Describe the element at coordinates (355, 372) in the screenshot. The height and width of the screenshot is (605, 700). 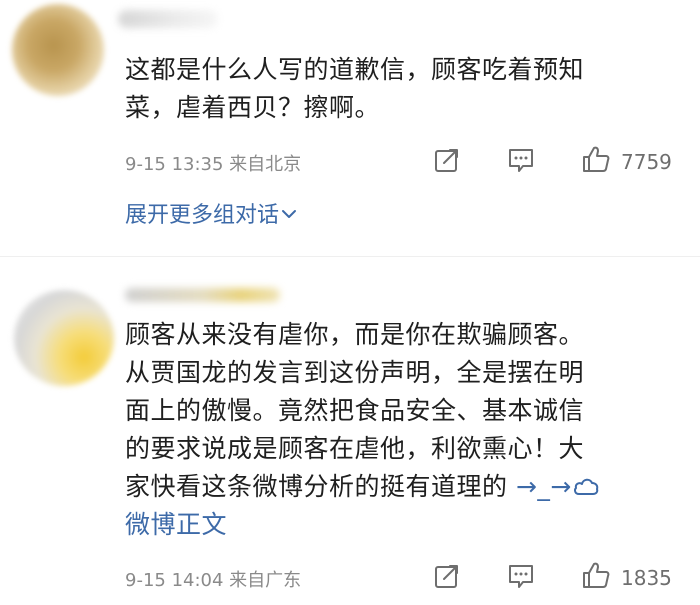
I see `comment-text-line: 从贾国龙的发言到这份声明，全是摆在明` at that location.